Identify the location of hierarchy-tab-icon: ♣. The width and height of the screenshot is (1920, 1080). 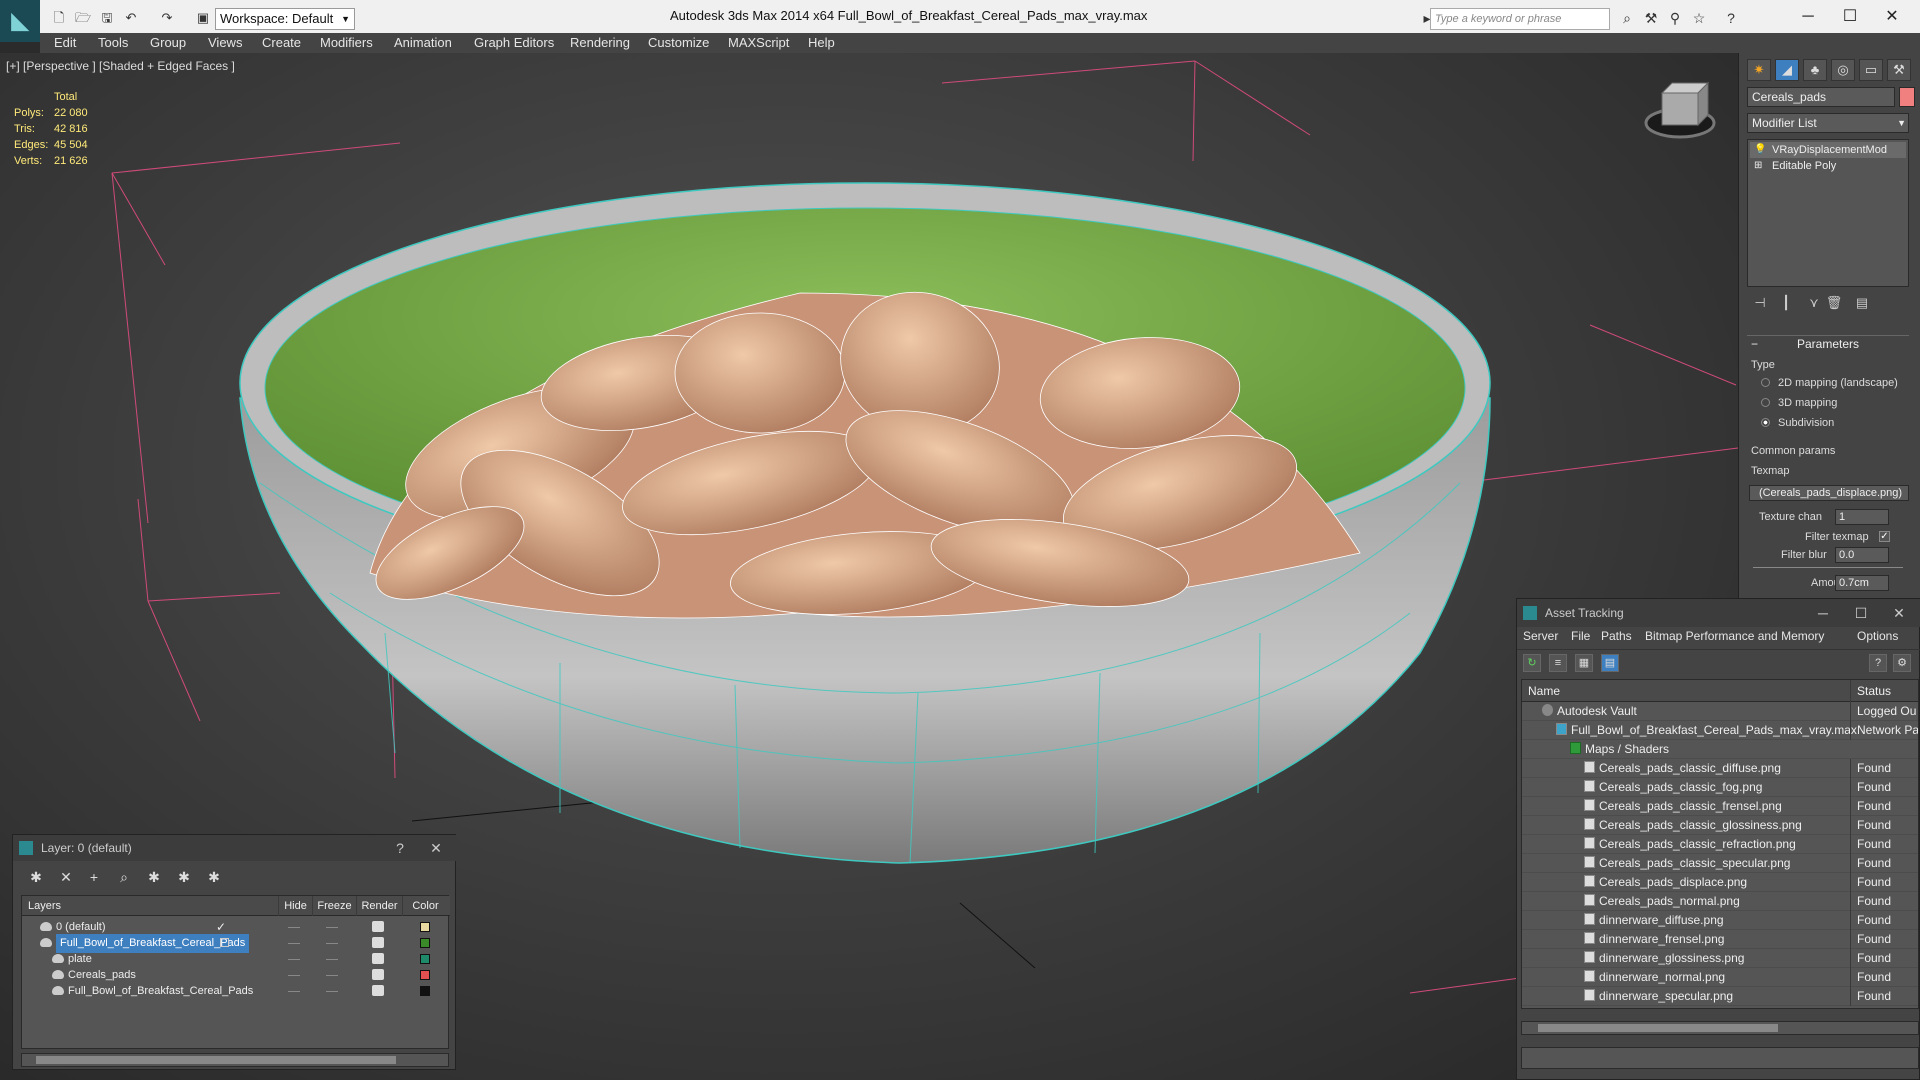
(1815, 70).